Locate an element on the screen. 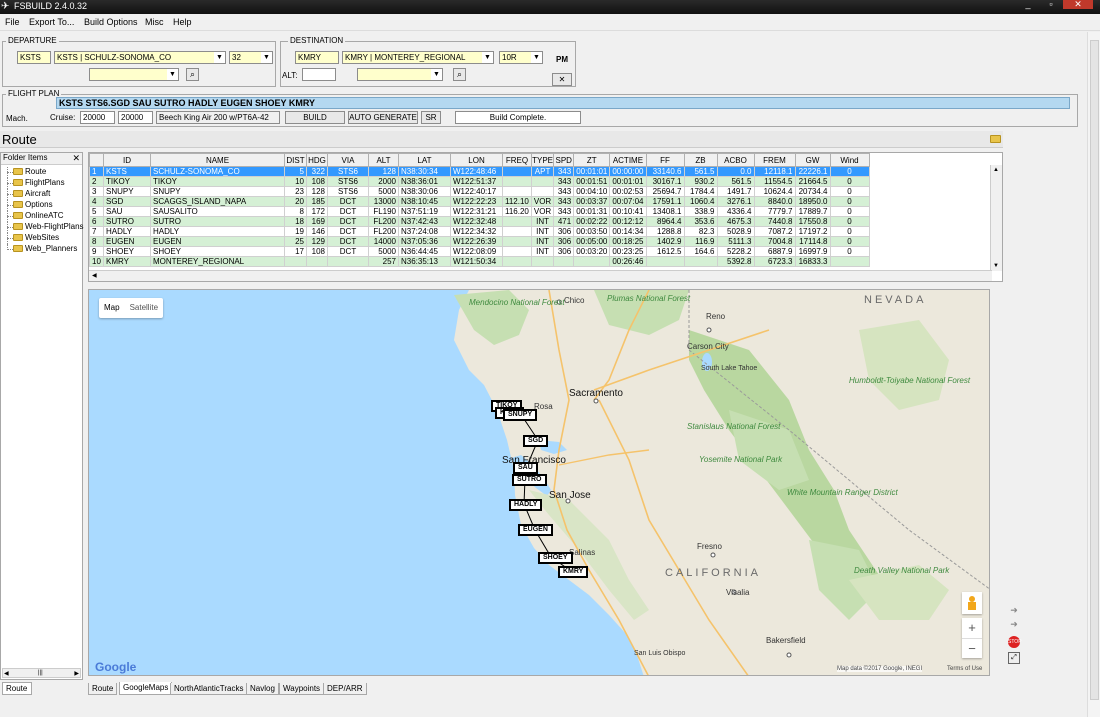 Image resolution: width=1100 pixels, height=717 pixels. column-header: ZB is located at coordinates (700, 160).